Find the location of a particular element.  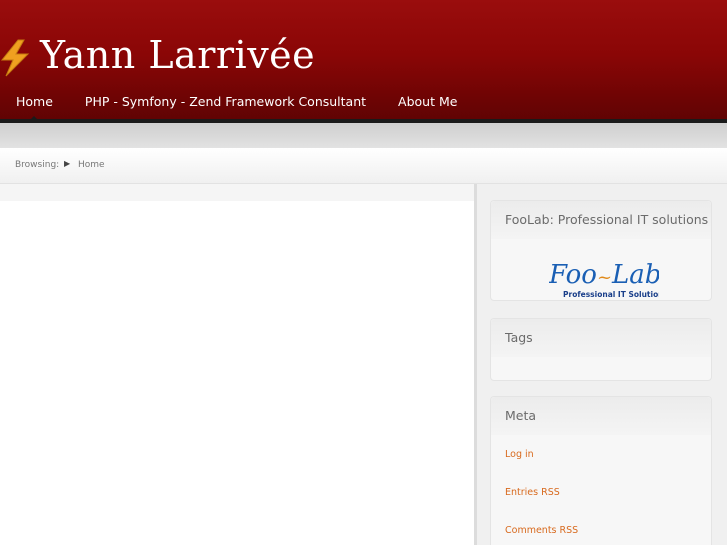

meta-link-login: Log in is located at coordinates (519, 454).